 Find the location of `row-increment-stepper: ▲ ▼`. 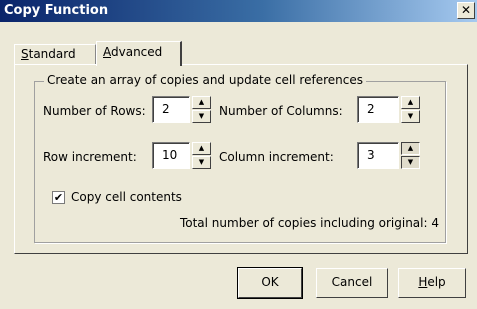

row-increment-stepper: ▲ ▼ is located at coordinates (201, 155).